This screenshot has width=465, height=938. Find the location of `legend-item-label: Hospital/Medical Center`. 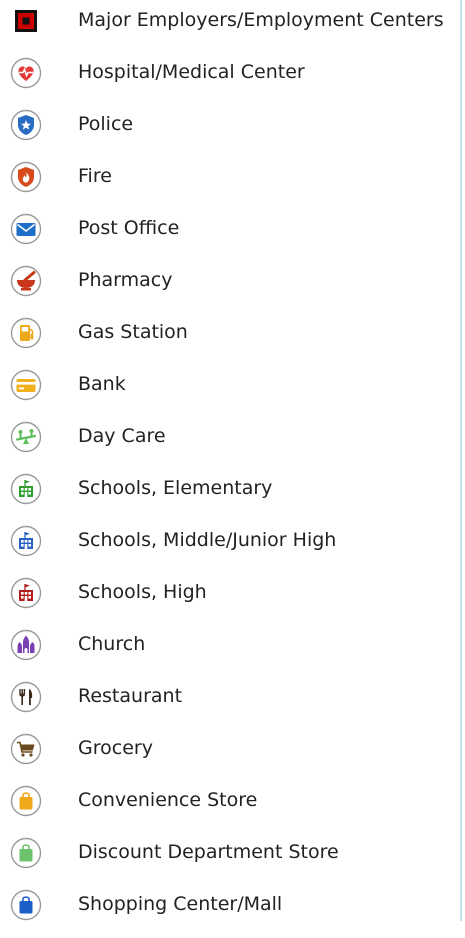

legend-item-label: Hospital/Medical Center is located at coordinates (191, 72).